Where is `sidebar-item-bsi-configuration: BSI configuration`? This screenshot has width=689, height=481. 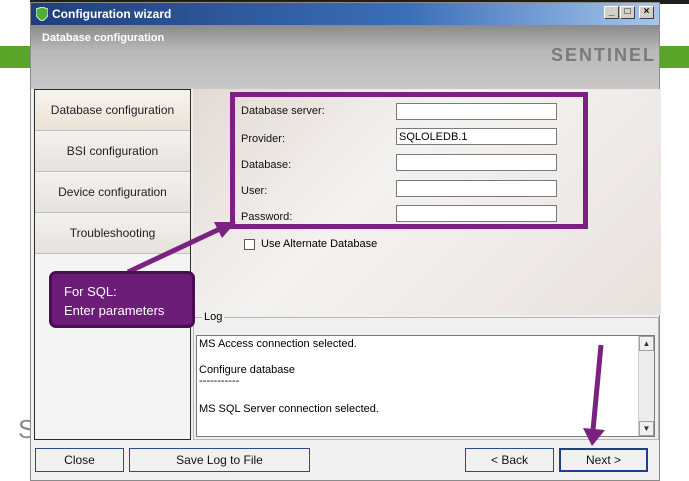 sidebar-item-bsi-configuration: BSI configuration is located at coordinates (112, 151).